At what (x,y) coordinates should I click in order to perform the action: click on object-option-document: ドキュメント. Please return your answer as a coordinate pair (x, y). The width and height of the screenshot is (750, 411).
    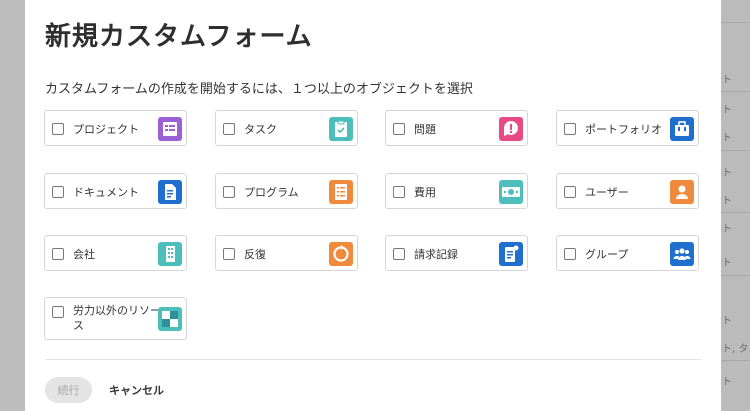
    Looking at the image, I should click on (115, 191).